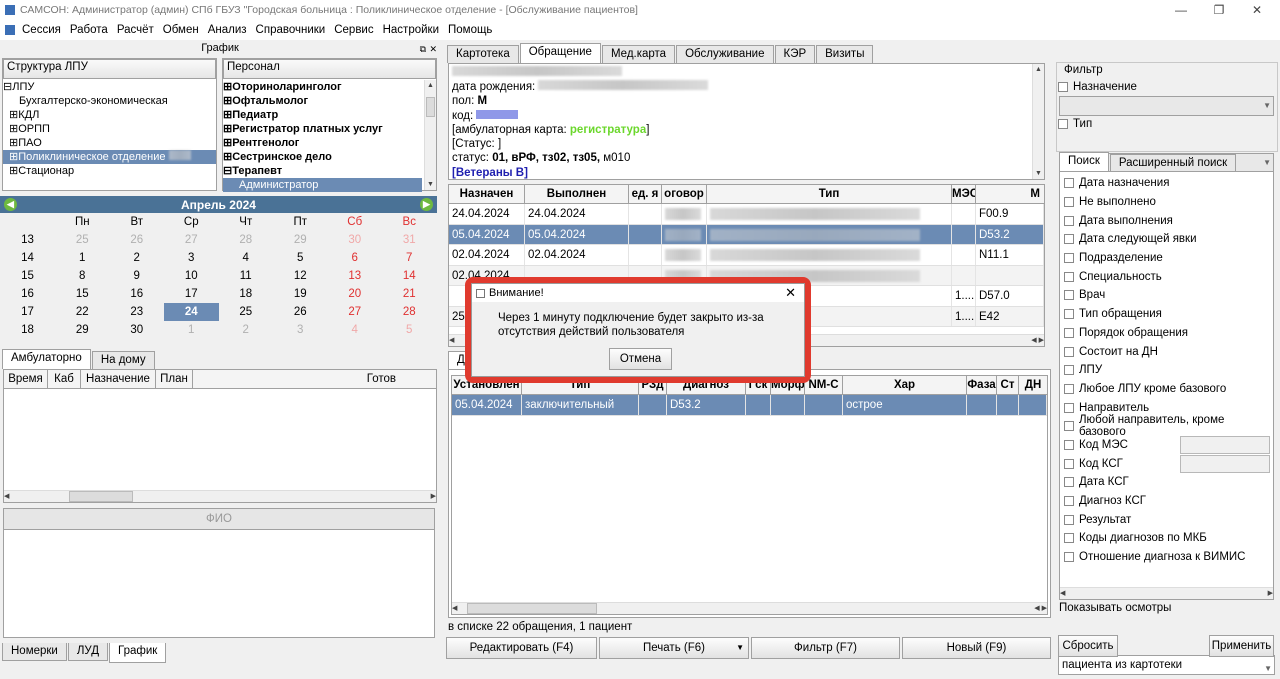  I want to click on close-icon: ✕, so click(1257, 10).